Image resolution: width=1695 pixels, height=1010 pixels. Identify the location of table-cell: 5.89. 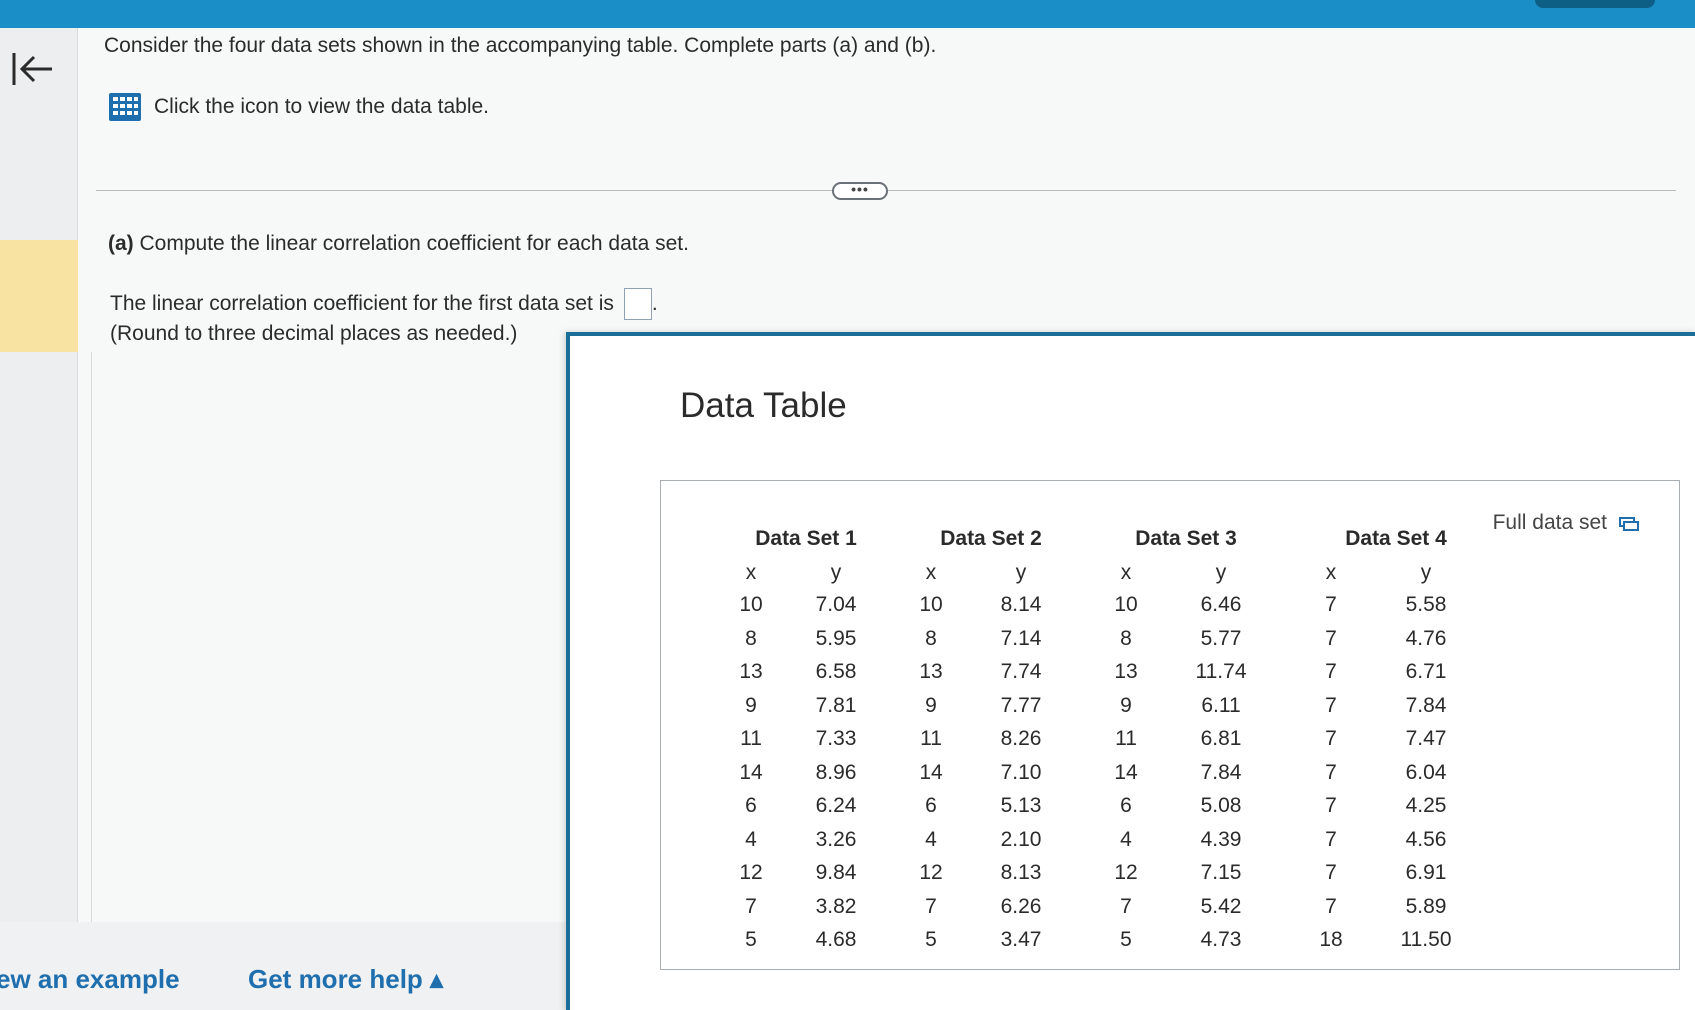
(1426, 906).